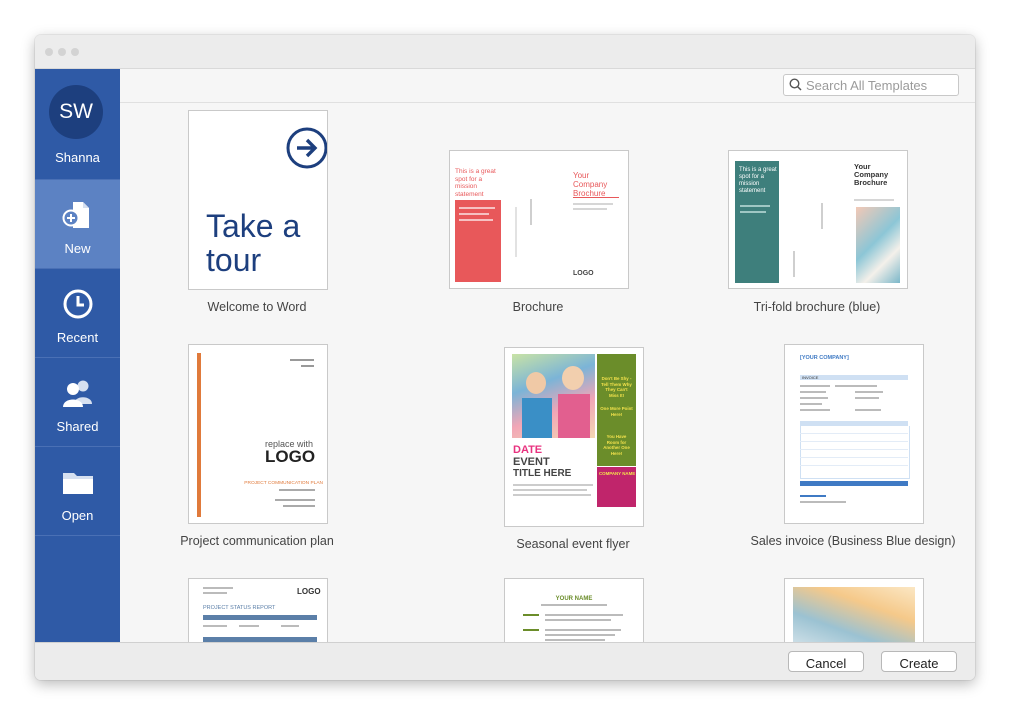 This screenshot has width=1010, height=715. Describe the element at coordinates (853, 541) in the screenshot. I see `template-name: Sales invoice (Business Blue design)` at that location.